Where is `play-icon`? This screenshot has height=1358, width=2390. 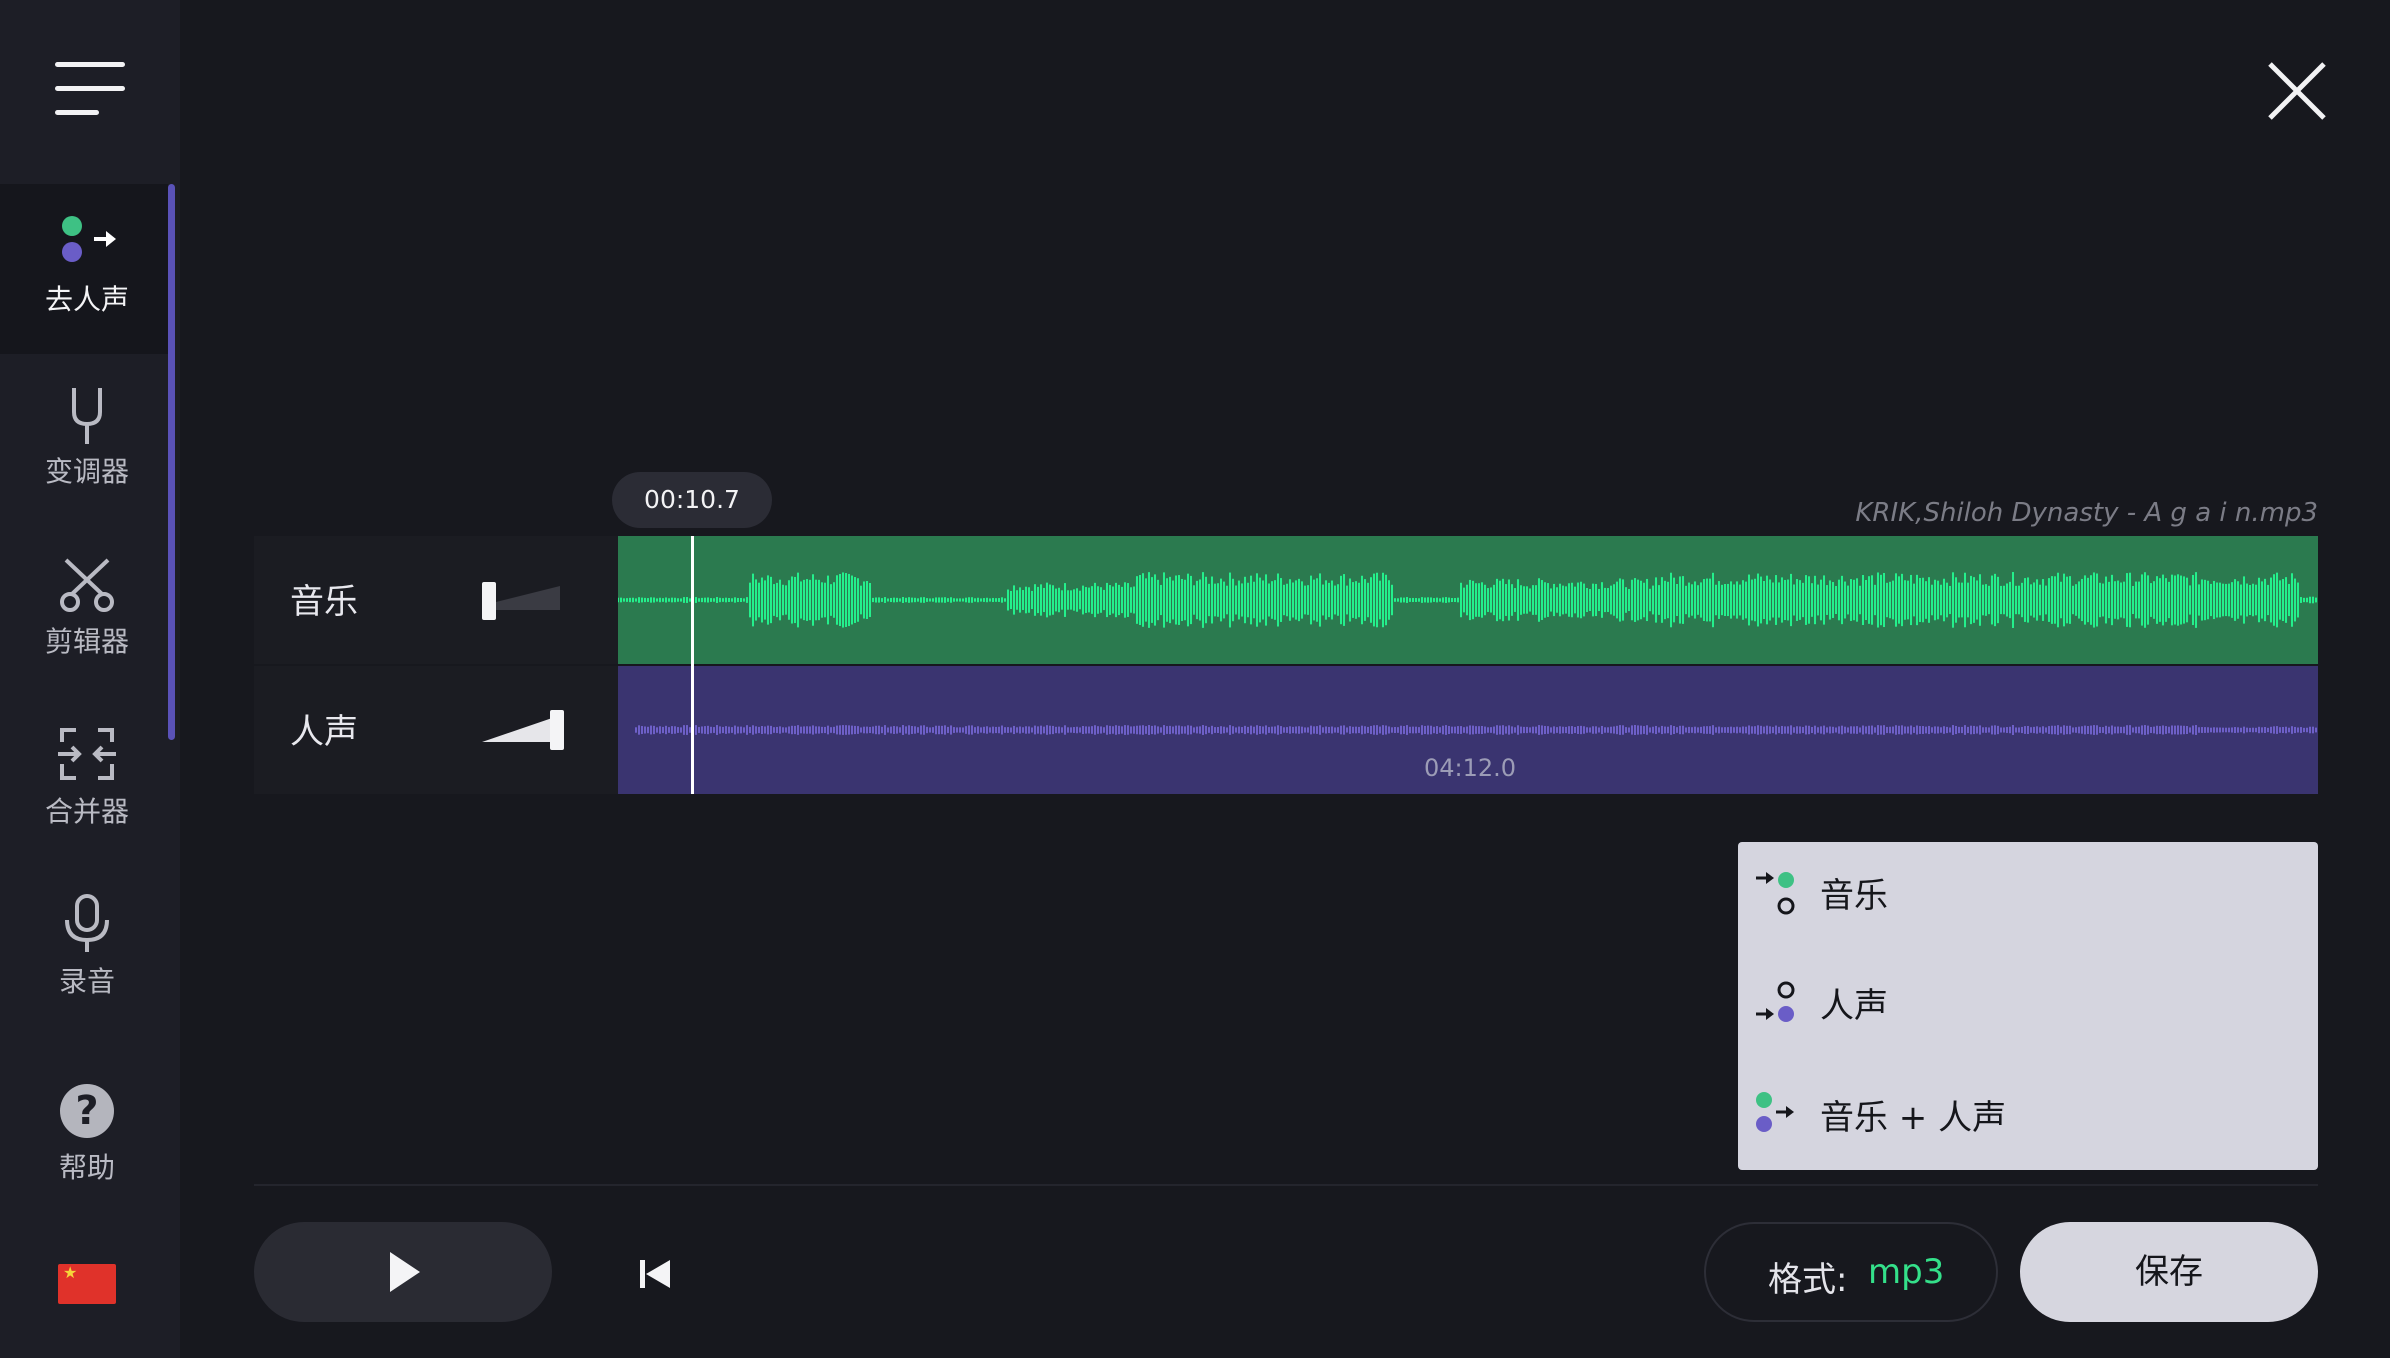 play-icon is located at coordinates (405, 1272).